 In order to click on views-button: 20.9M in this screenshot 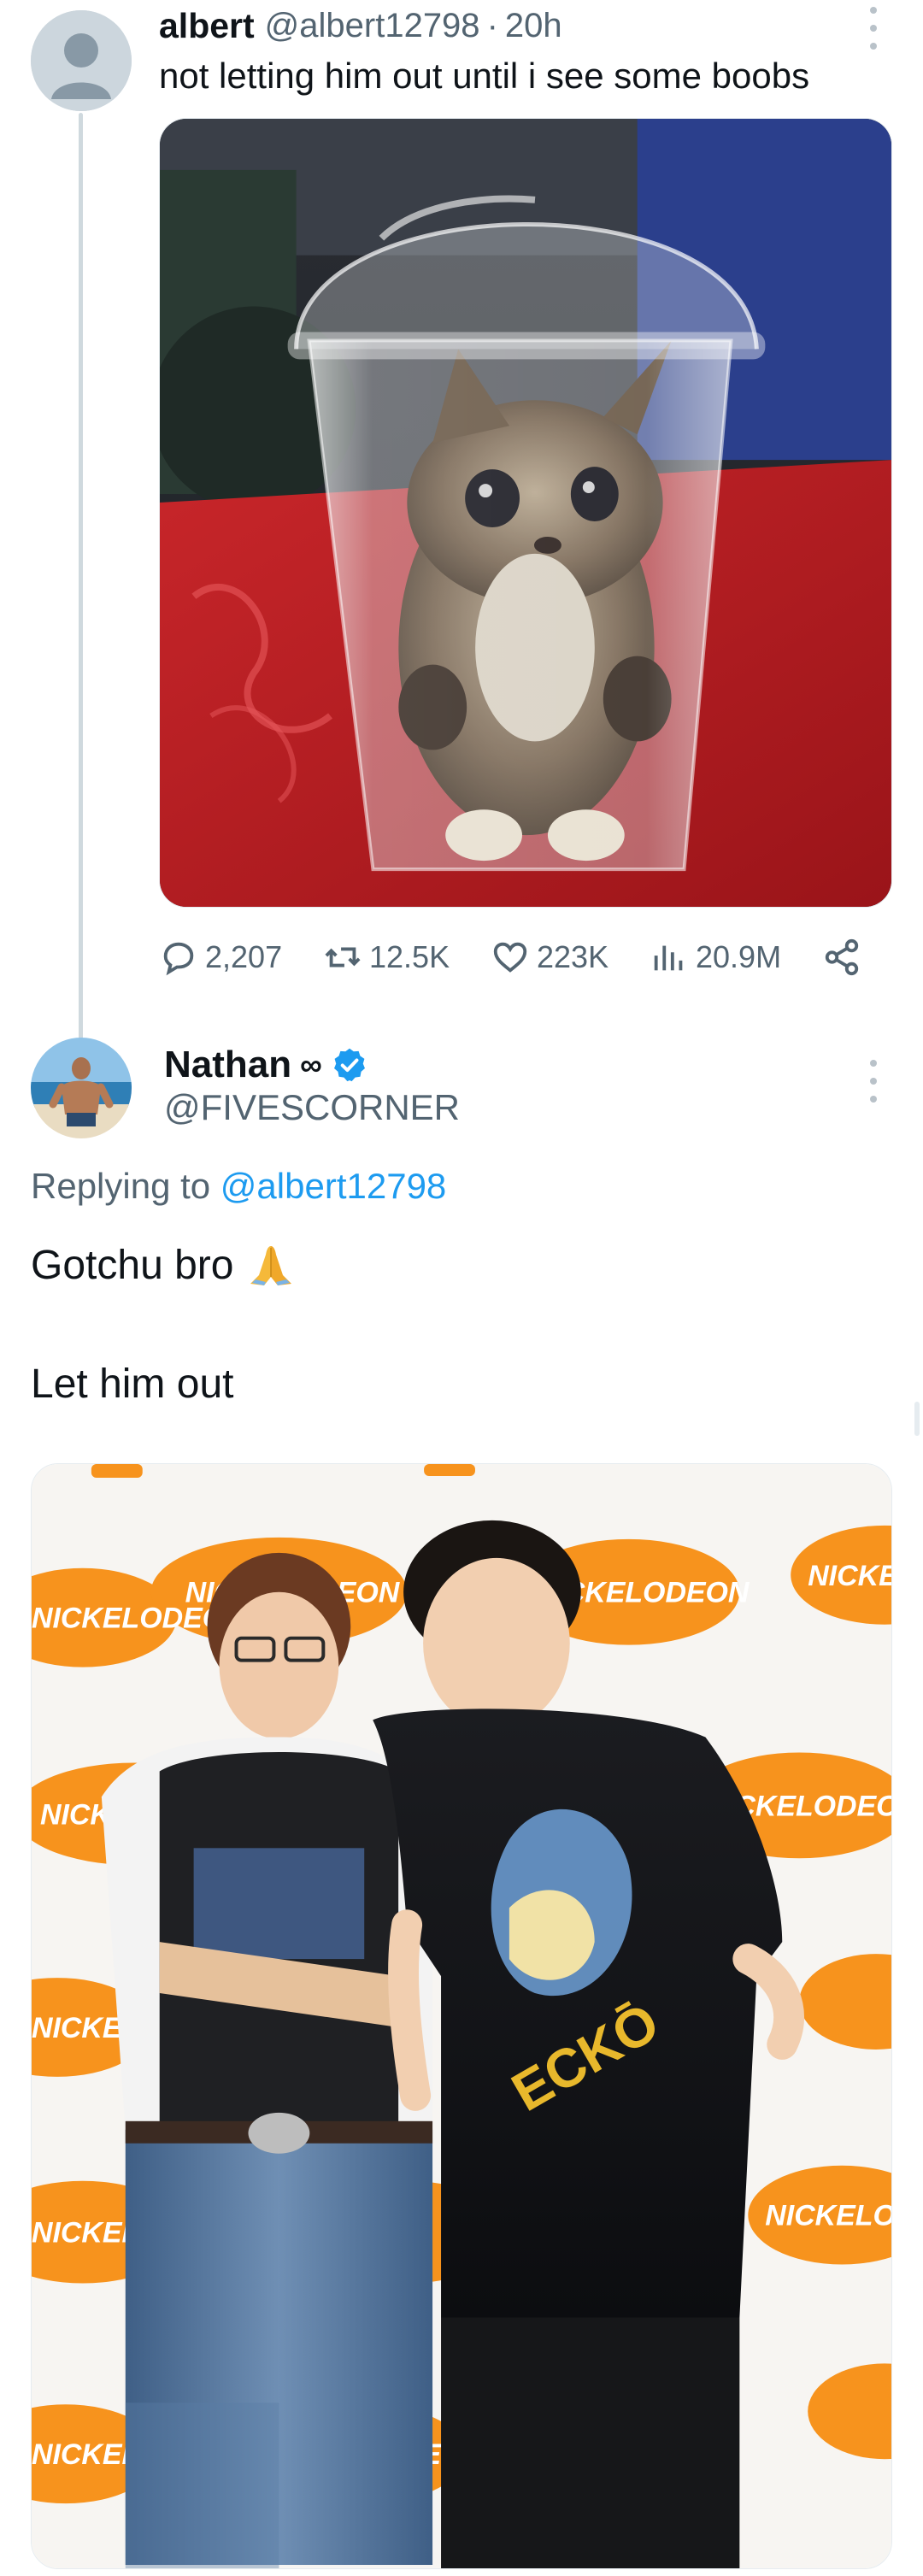, I will do `click(715, 957)`.